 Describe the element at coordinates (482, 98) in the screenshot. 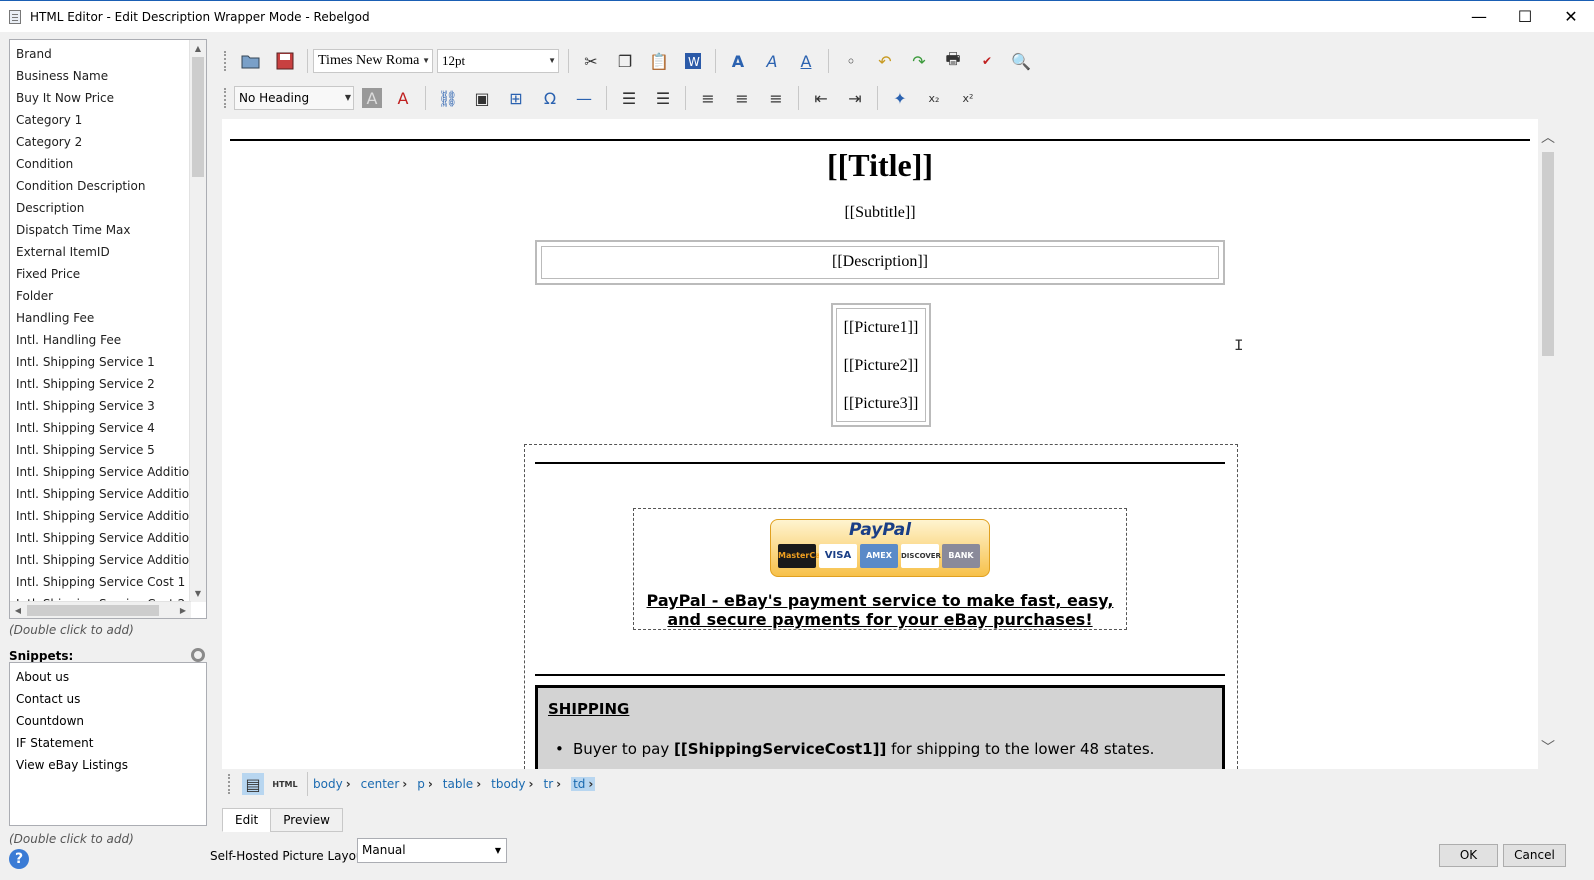

I see `image-icon: ▣` at that location.